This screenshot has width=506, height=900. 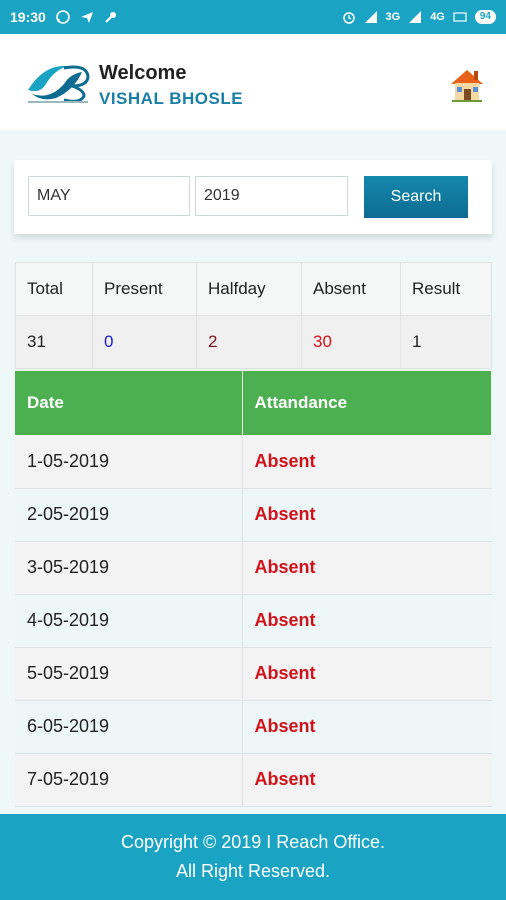 What do you see at coordinates (485, 17) in the screenshot?
I see `battery-icon: 94` at bounding box center [485, 17].